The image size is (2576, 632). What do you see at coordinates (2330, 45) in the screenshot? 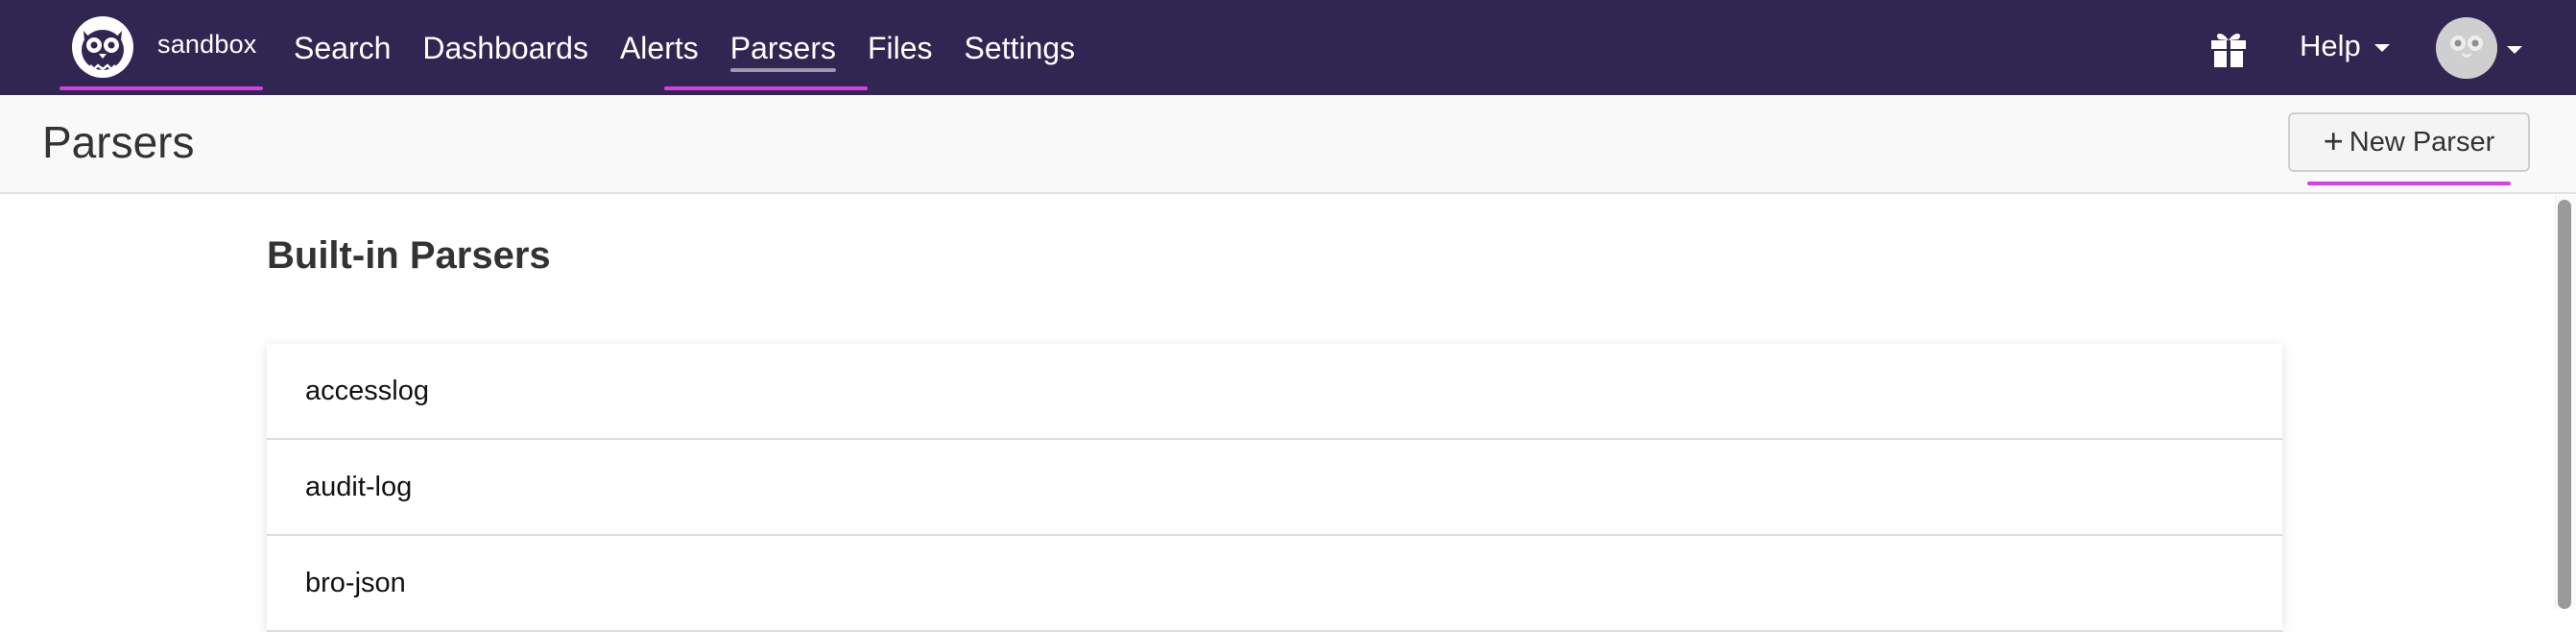
I see `help-label: Help` at bounding box center [2330, 45].